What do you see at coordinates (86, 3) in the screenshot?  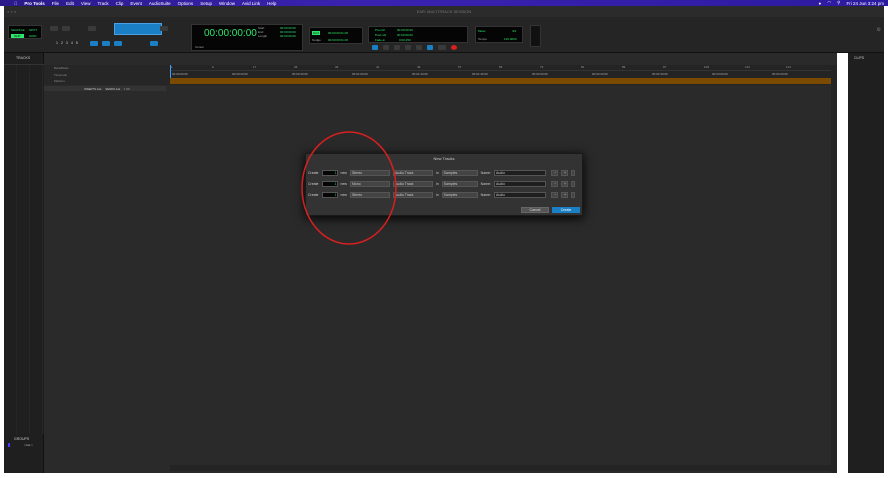 I see `menu-view: View` at bounding box center [86, 3].